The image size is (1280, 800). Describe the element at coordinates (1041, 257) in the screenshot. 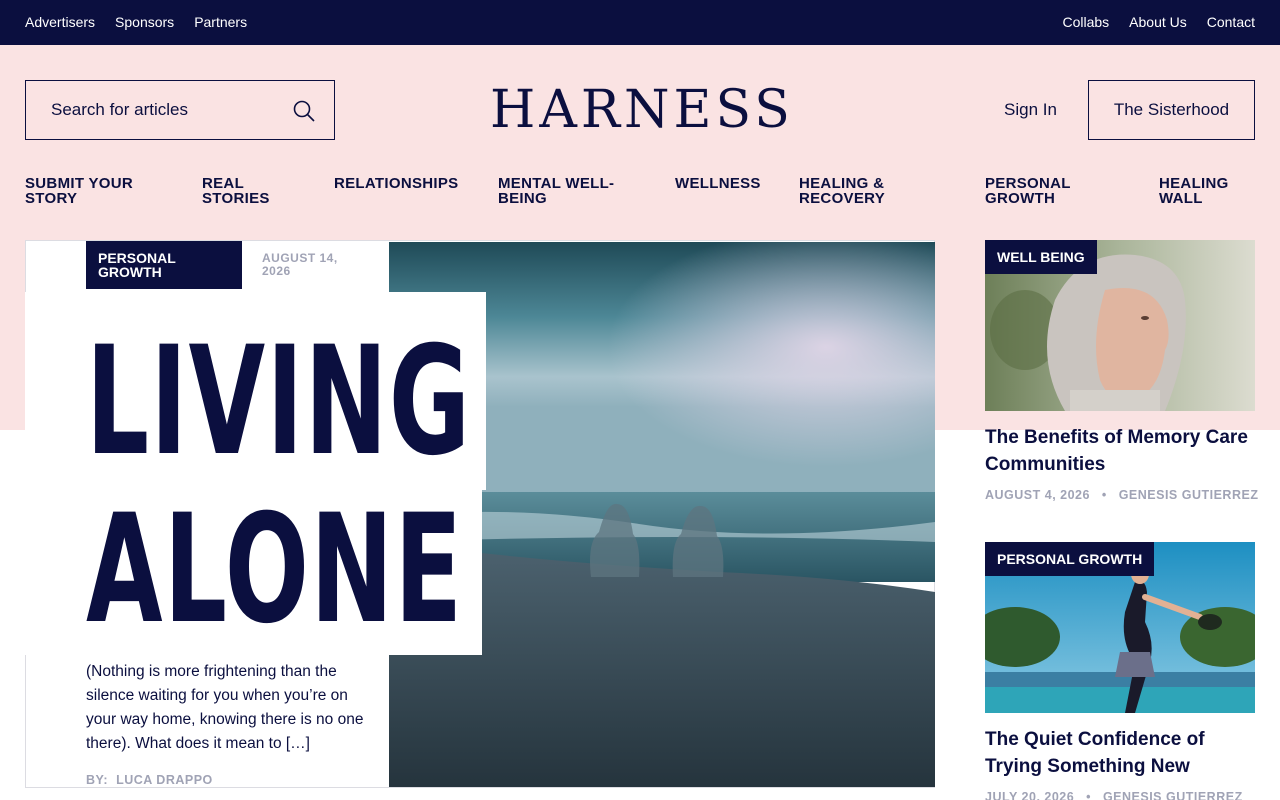

I see `card-category-badge: WELL BEING` at that location.